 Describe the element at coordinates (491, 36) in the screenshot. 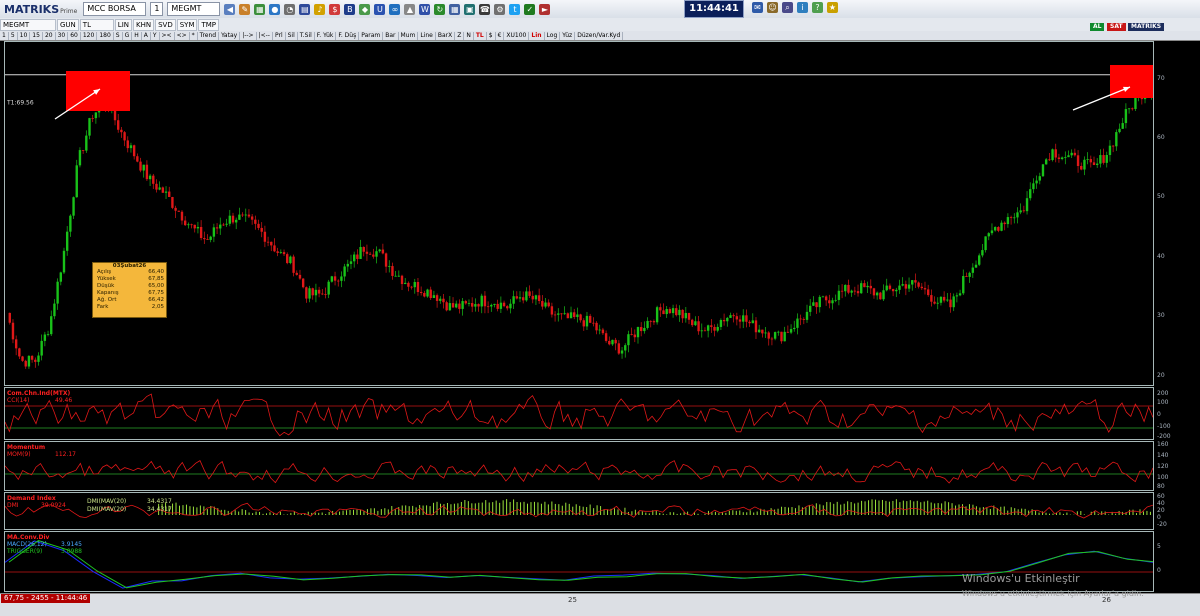

I see `period-option: $` at that location.